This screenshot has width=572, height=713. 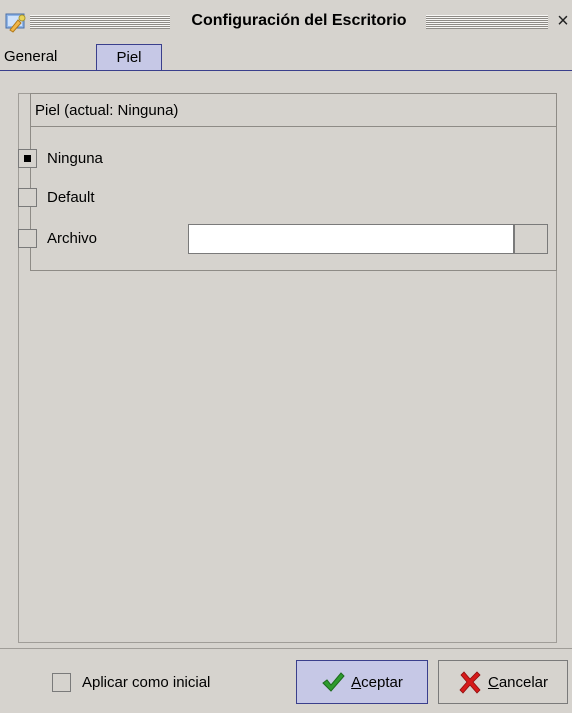 What do you see at coordinates (129, 57) in the screenshot?
I see `tab-piel: Piel` at bounding box center [129, 57].